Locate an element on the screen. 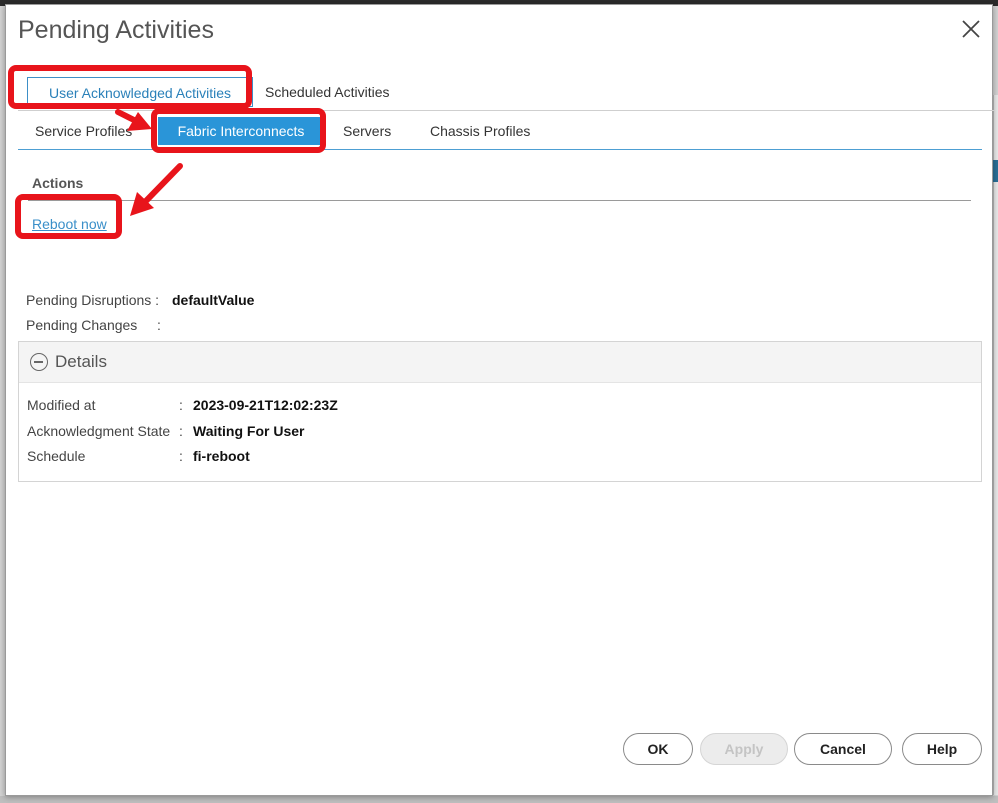  details-title: Details is located at coordinates (81, 361).